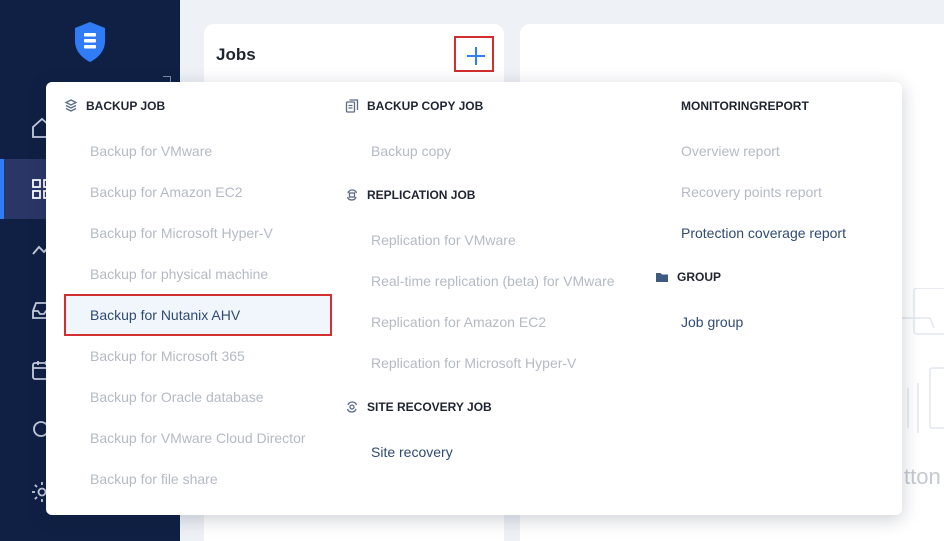 The width and height of the screenshot is (944, 541). I want to click on menu-item-site-recovery: Site recovery, so click(400, 452).